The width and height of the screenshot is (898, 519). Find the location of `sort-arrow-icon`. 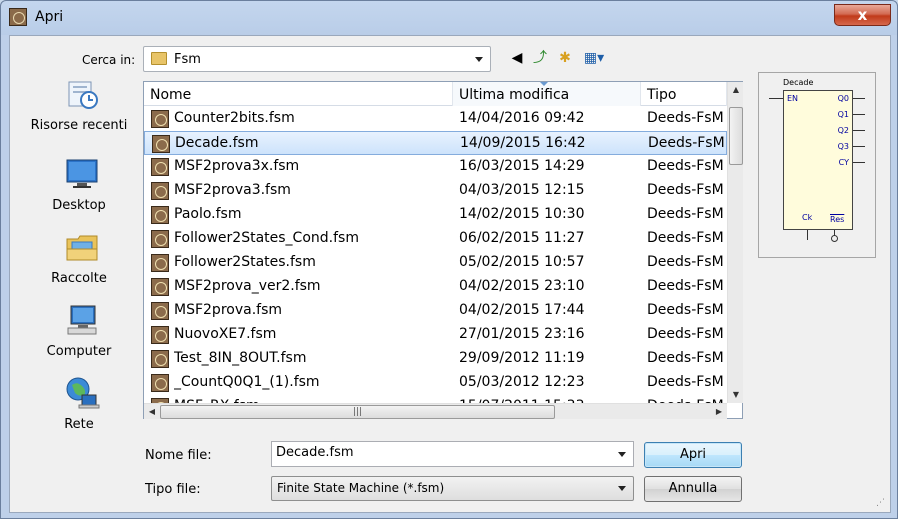

sort-arrow-icon is located at coordinates (544, 84).